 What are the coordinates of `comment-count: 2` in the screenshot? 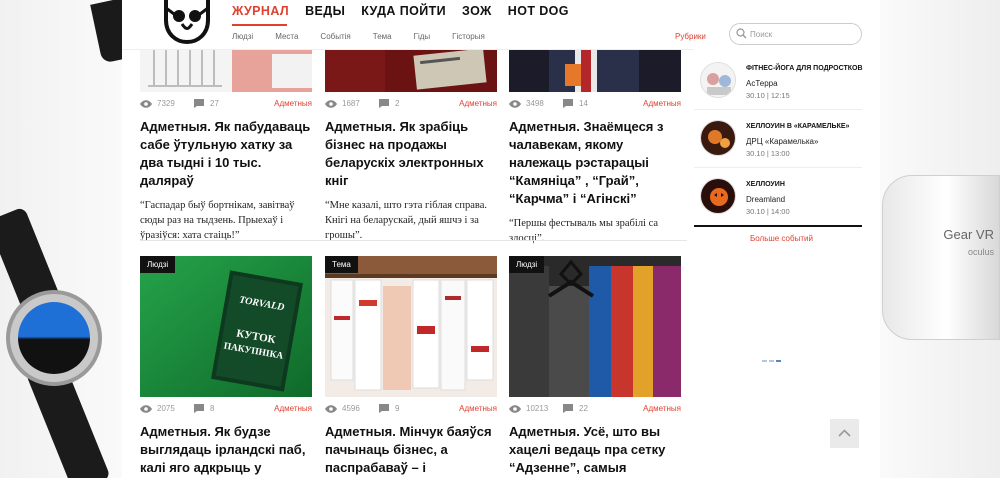 It's located at (397, 103).